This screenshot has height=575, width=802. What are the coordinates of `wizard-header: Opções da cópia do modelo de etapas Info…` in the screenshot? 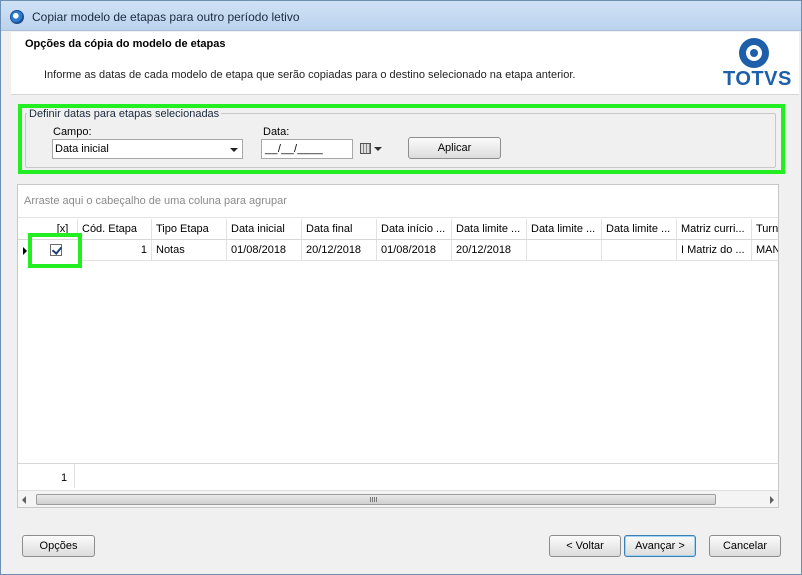 It's located at (405, 63).